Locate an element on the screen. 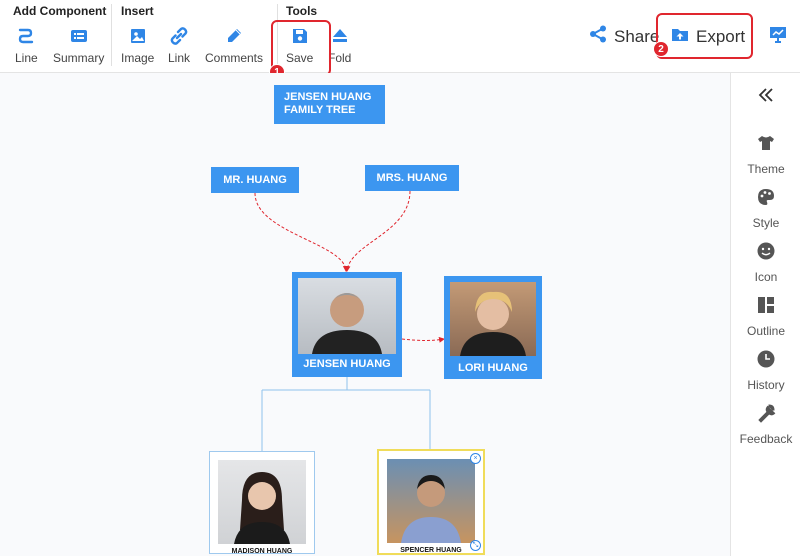 The image size is (800, 556). sidebar-item-theme: Theme is located at coordinates (765, 154).